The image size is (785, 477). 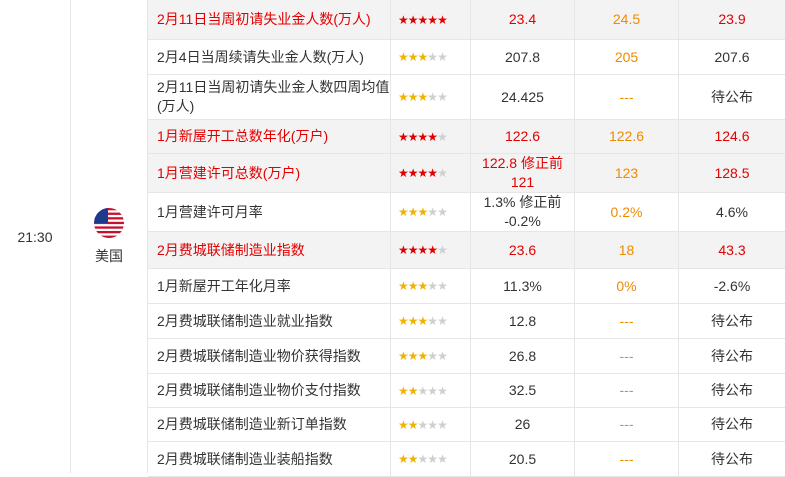 I want to click on indicator-name: 2月4日当周续请失业金人数(万人), so click(x=269, y=57).